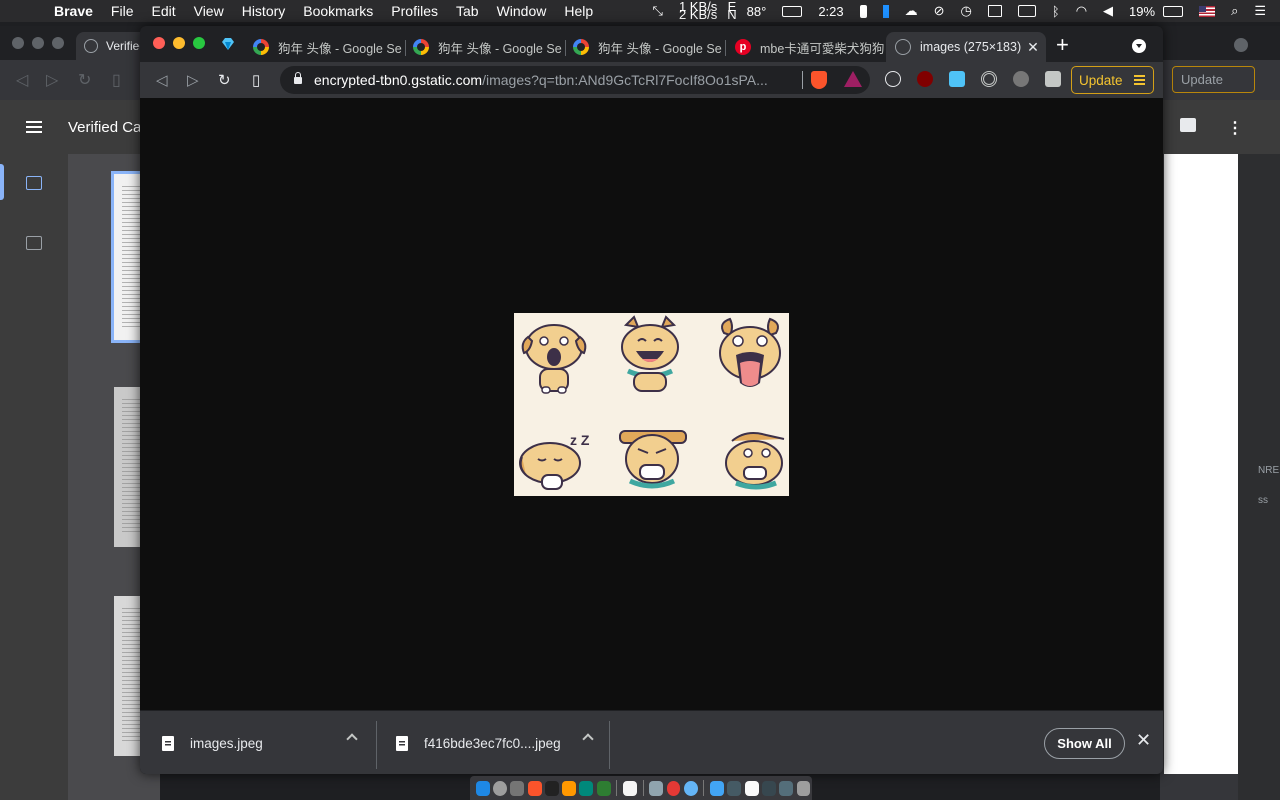 This screenshot has height=800, width=1280. Describe the element at coordinates (467, 11) in the screenshot. I see `menu-tab: Tab` at that location.